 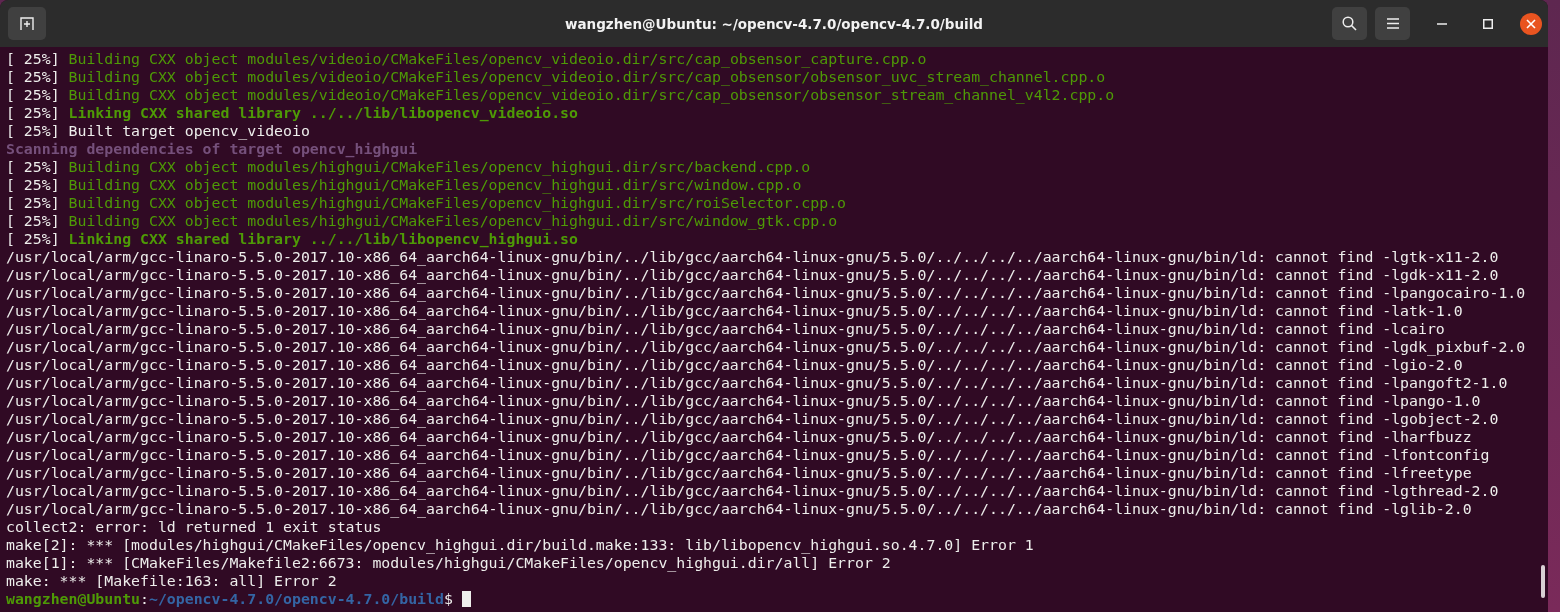 I want to click on terminal-line: collect2: error: ld returned 1 exit status, so click(x=194, y=527).